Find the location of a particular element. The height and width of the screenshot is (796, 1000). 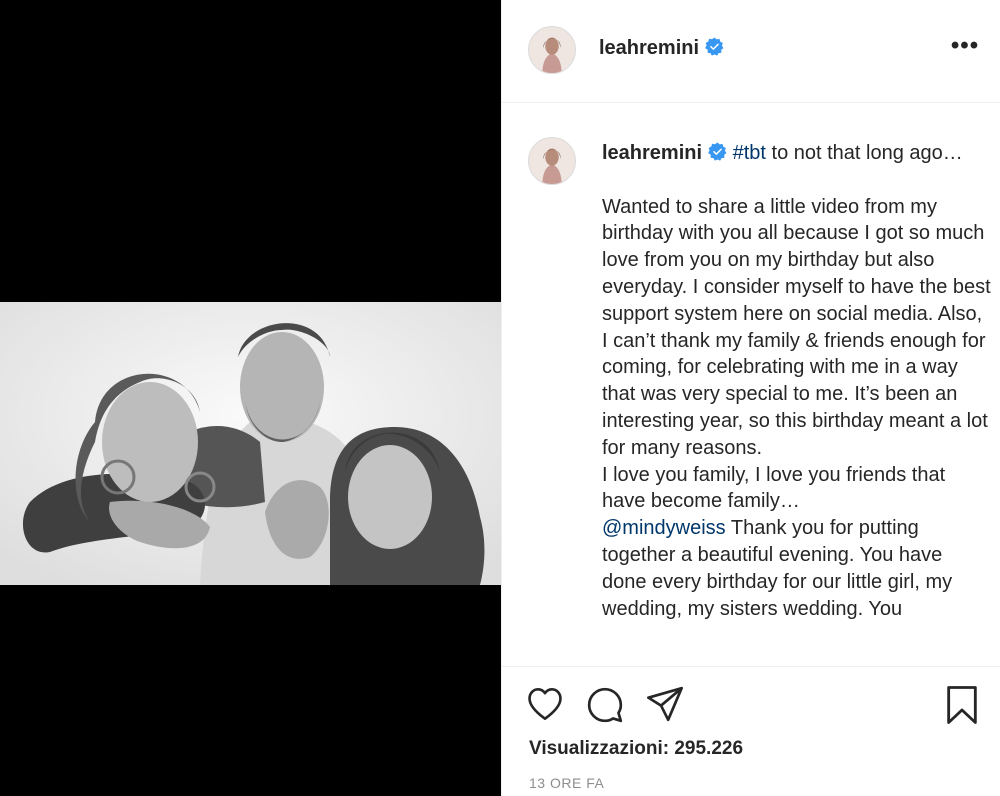

more-horizontal-icon: ••• is located at coordinates (965, 45).